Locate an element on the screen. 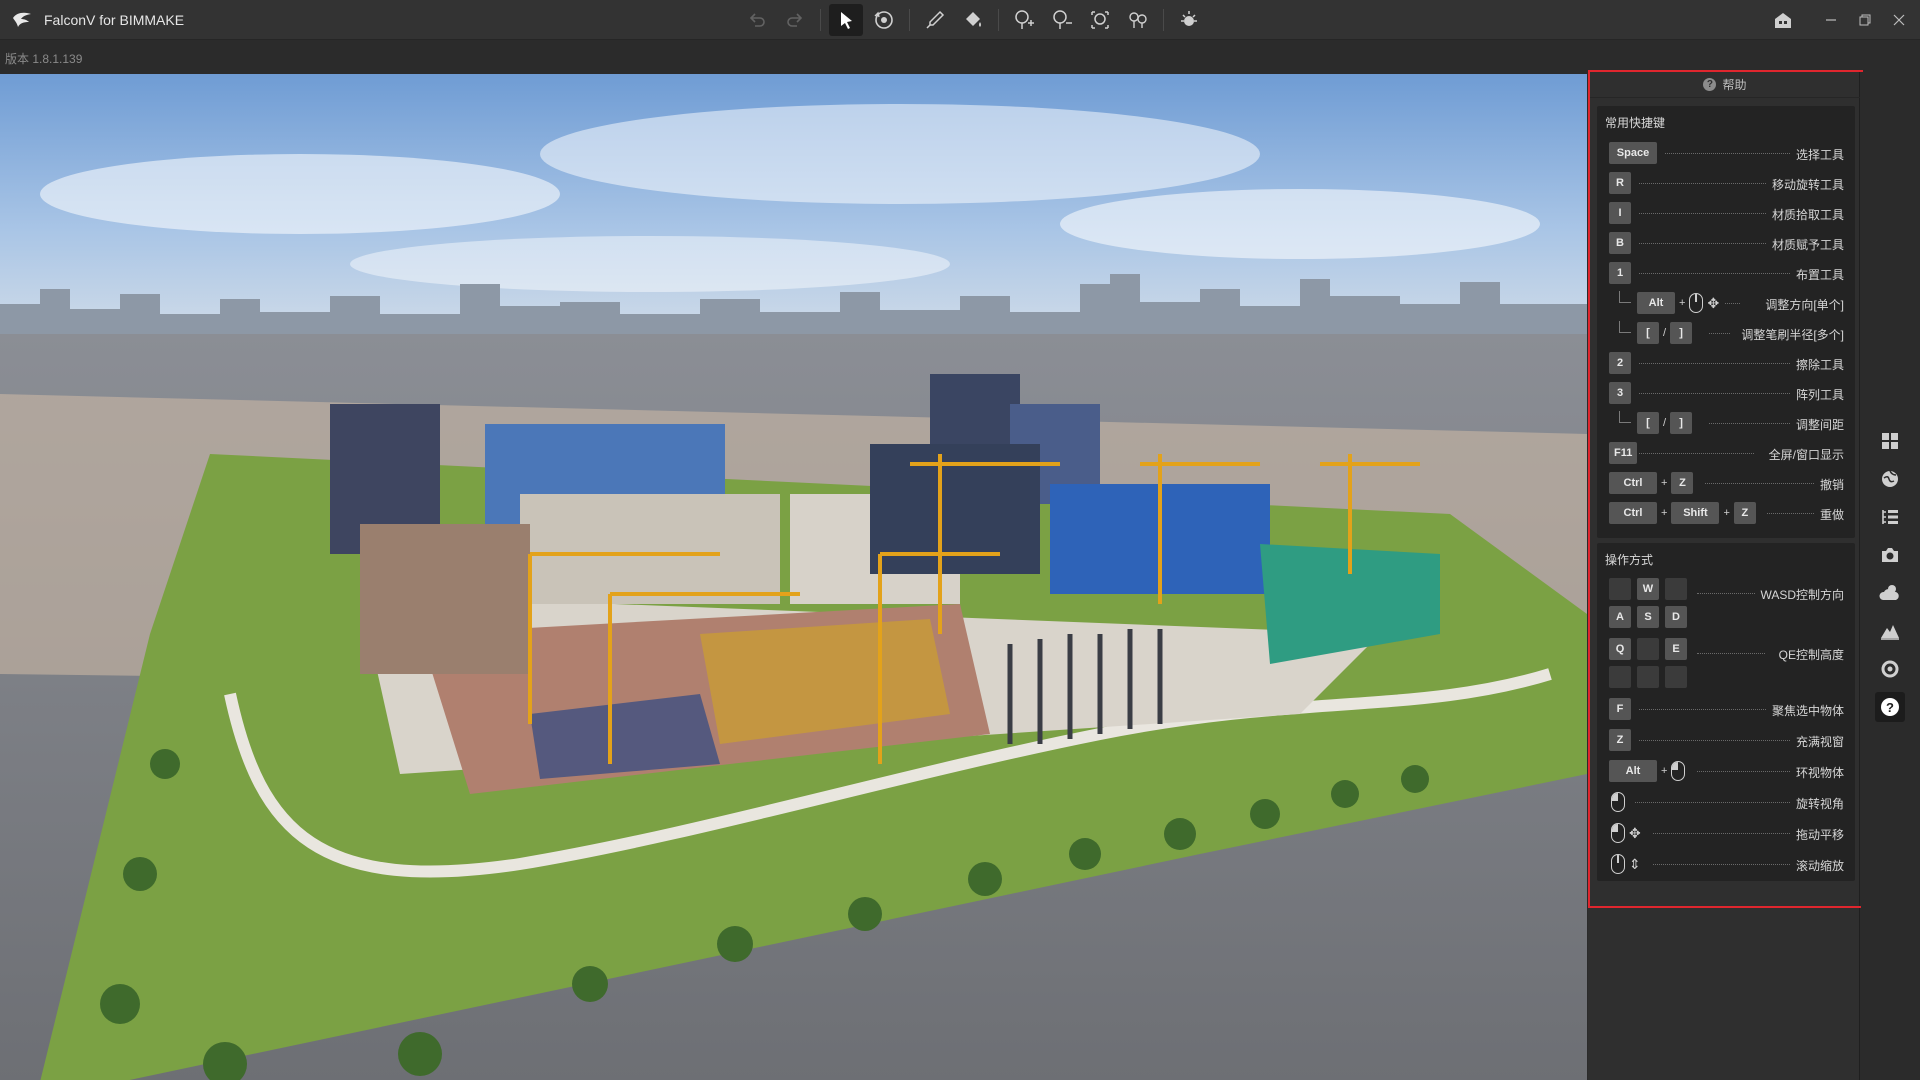 The width and height of the screenshot is (1920, 1080). weather-tool-button is located at coordinates (1189, 20).